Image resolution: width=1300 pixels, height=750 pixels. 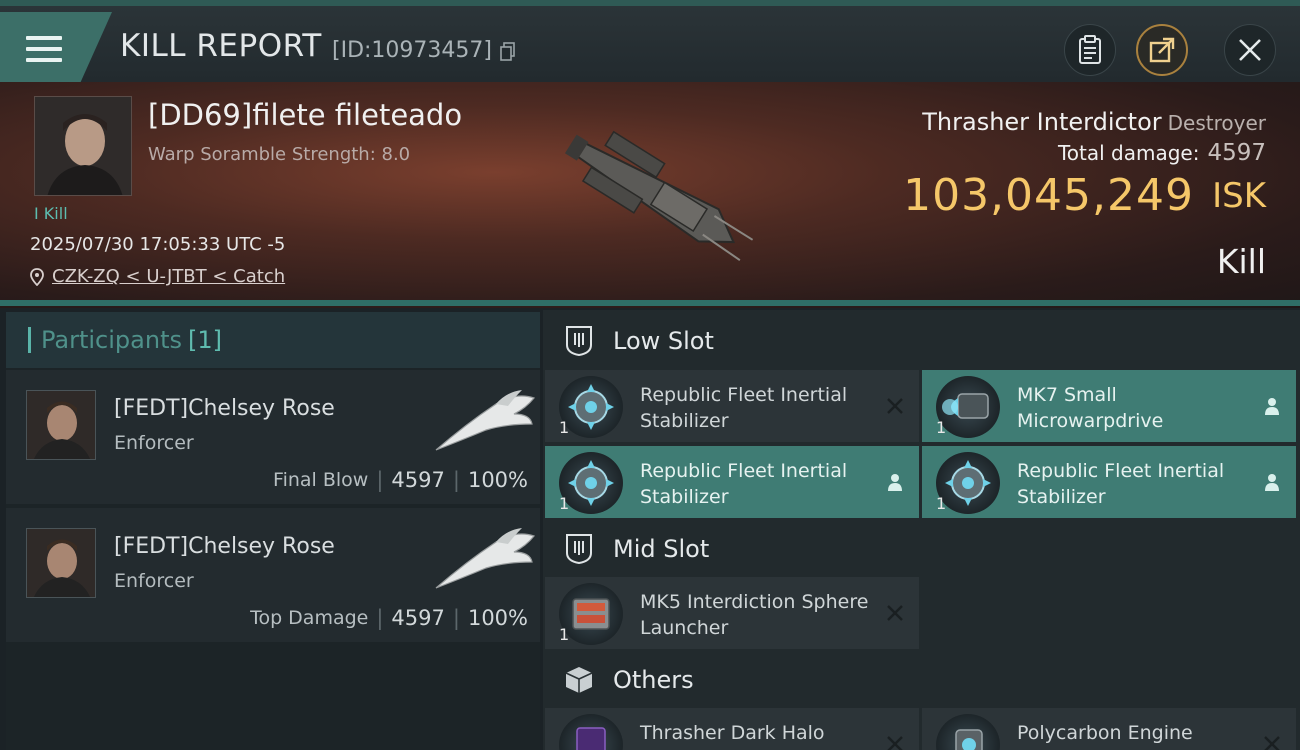 I want to click on victim-name: [DD69]filete fileteado, so click(x=305, y=115).